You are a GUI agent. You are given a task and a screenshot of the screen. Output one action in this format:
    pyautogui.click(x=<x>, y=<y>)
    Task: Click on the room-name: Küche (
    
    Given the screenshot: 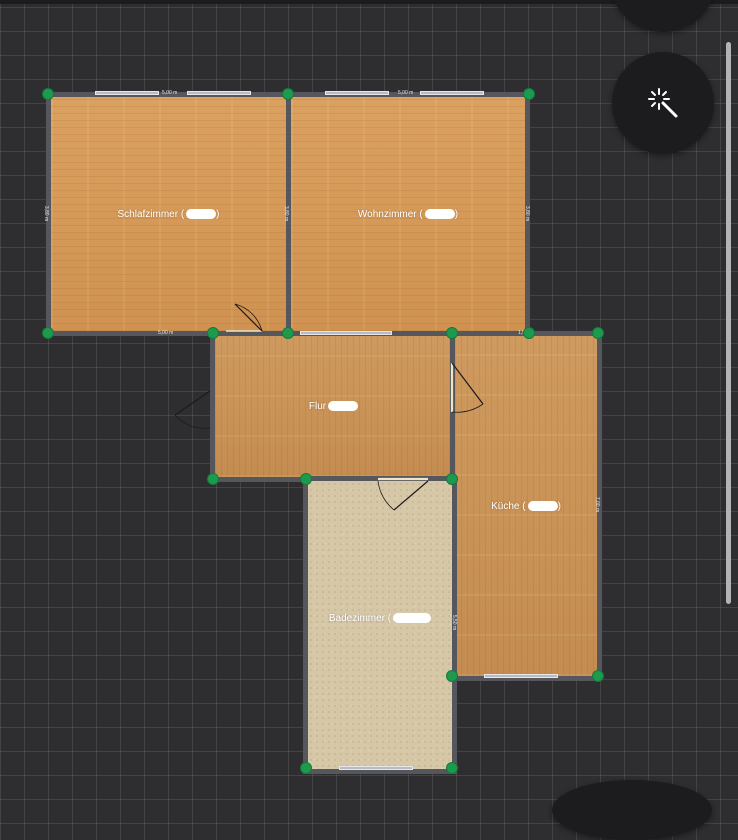 What is the action you would take?
    pyautogui.click(x=508, y=506)
    